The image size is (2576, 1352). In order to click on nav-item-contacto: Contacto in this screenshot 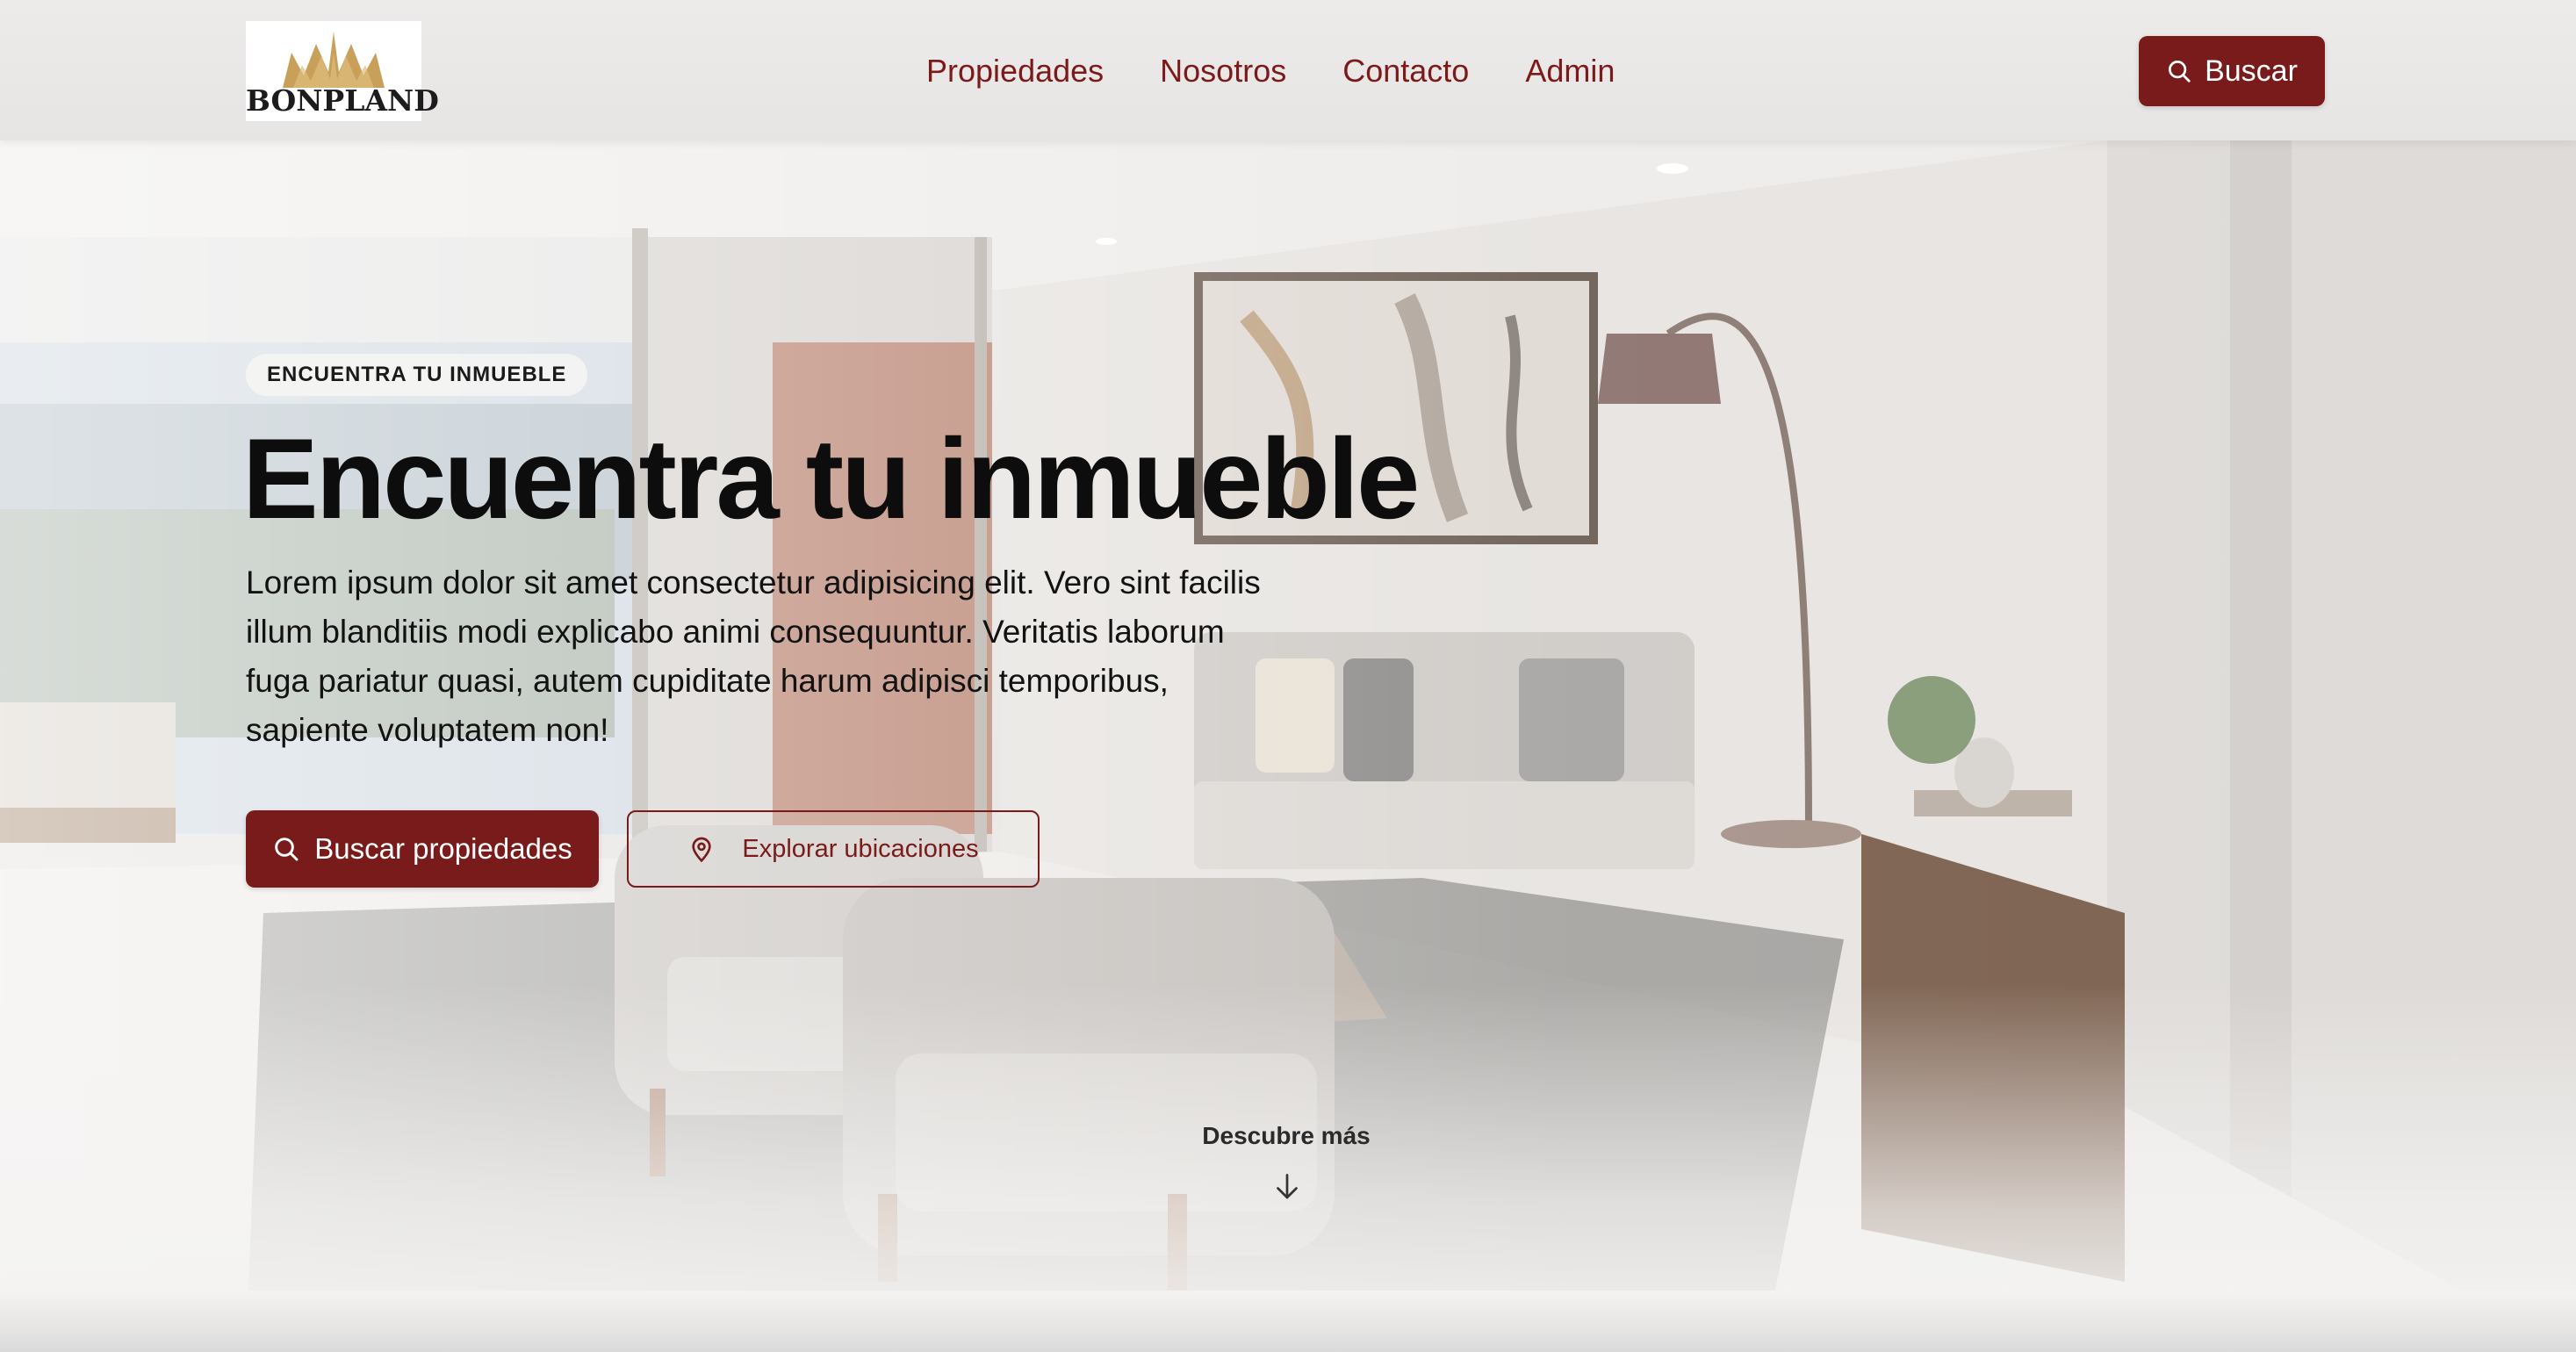, I will do `click(1405, 71)`.